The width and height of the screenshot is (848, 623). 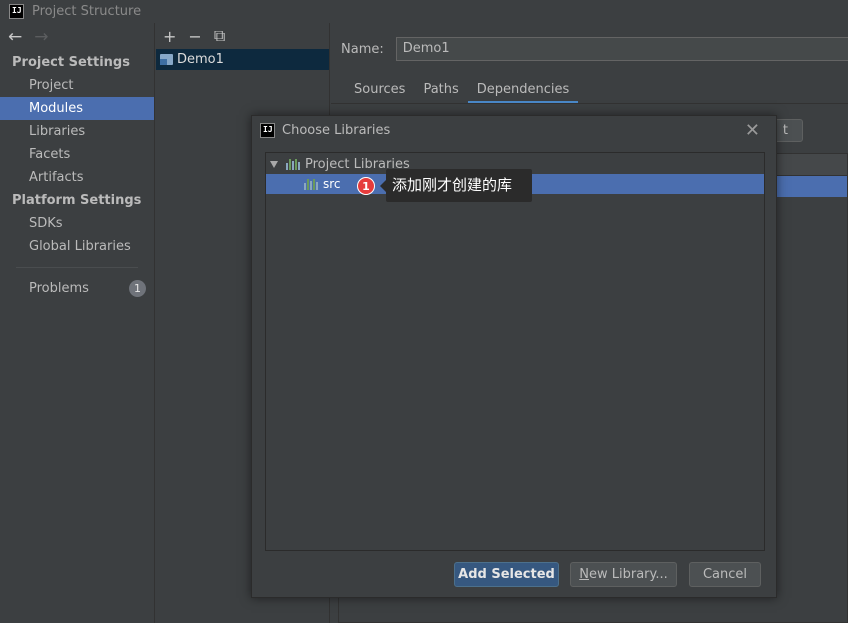 What do you see at coordinates (59, 288) in the screenshot?
I see `problems-label: Problems` at bounding box center [59, 288].